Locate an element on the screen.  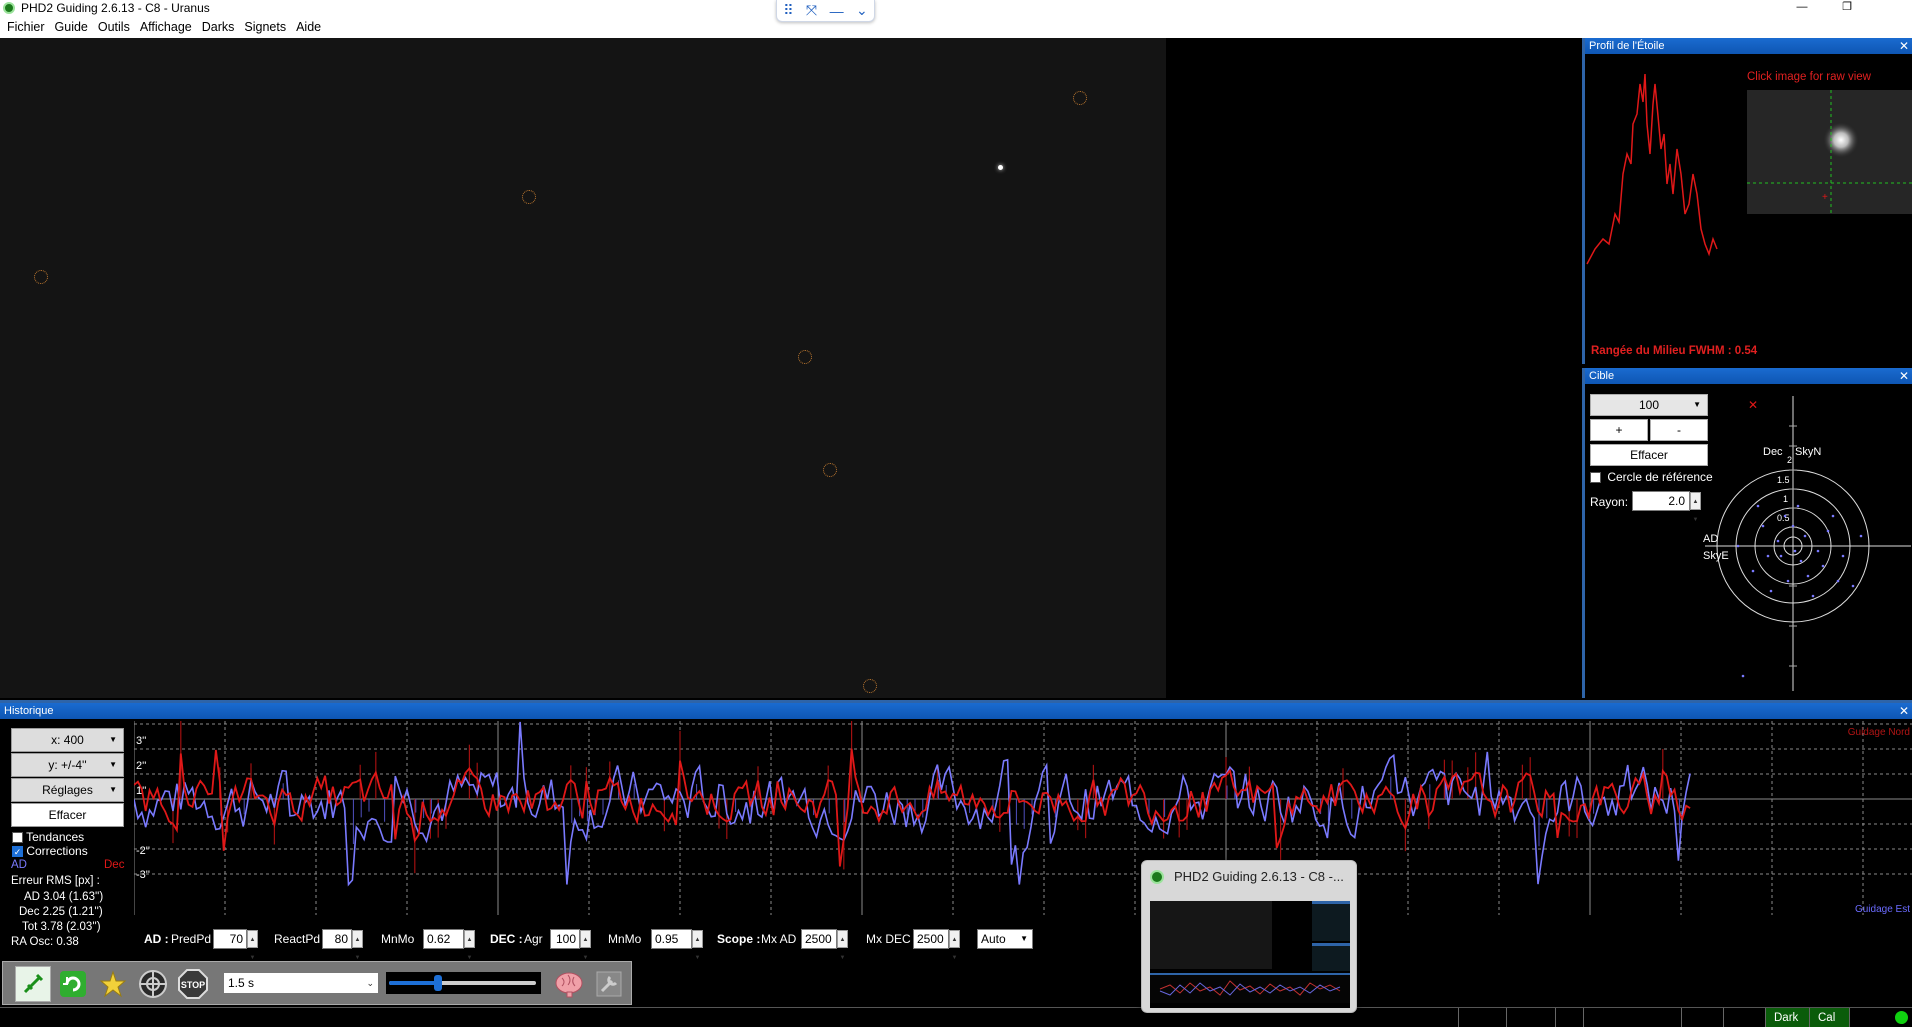
mnmo-ra-label: MnMo is located at coordinates (398, 939).